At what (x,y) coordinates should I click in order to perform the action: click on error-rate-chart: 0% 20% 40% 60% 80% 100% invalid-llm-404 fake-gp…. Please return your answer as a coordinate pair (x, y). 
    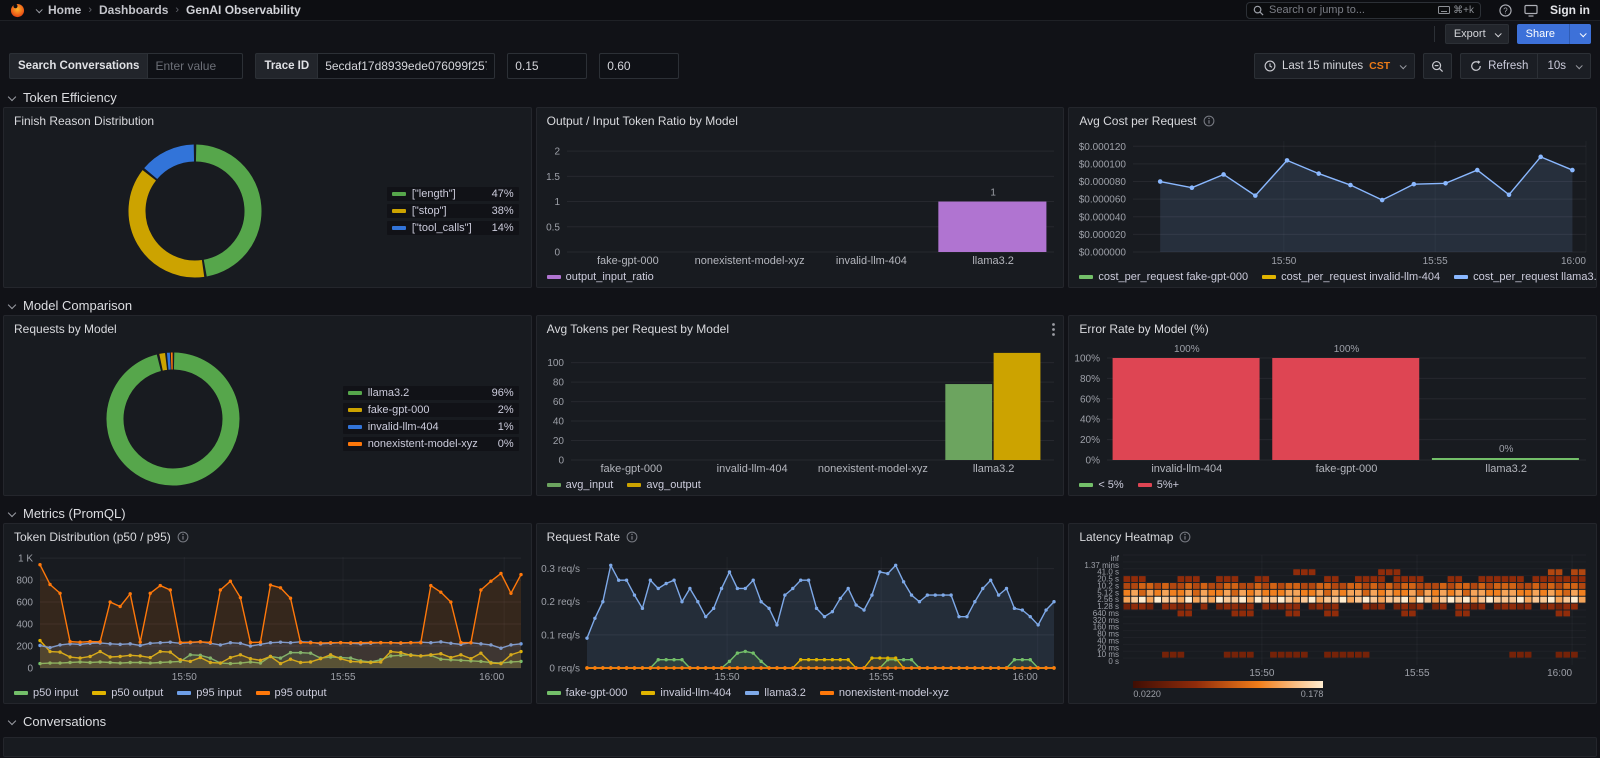
    Looking at the image, I should click on (1332, 408).